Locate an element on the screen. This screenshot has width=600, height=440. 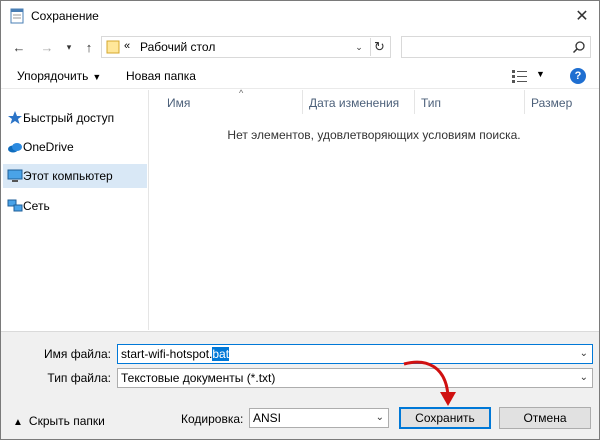
encoding-label: Кодировка: is located at coordinates (212, 419).